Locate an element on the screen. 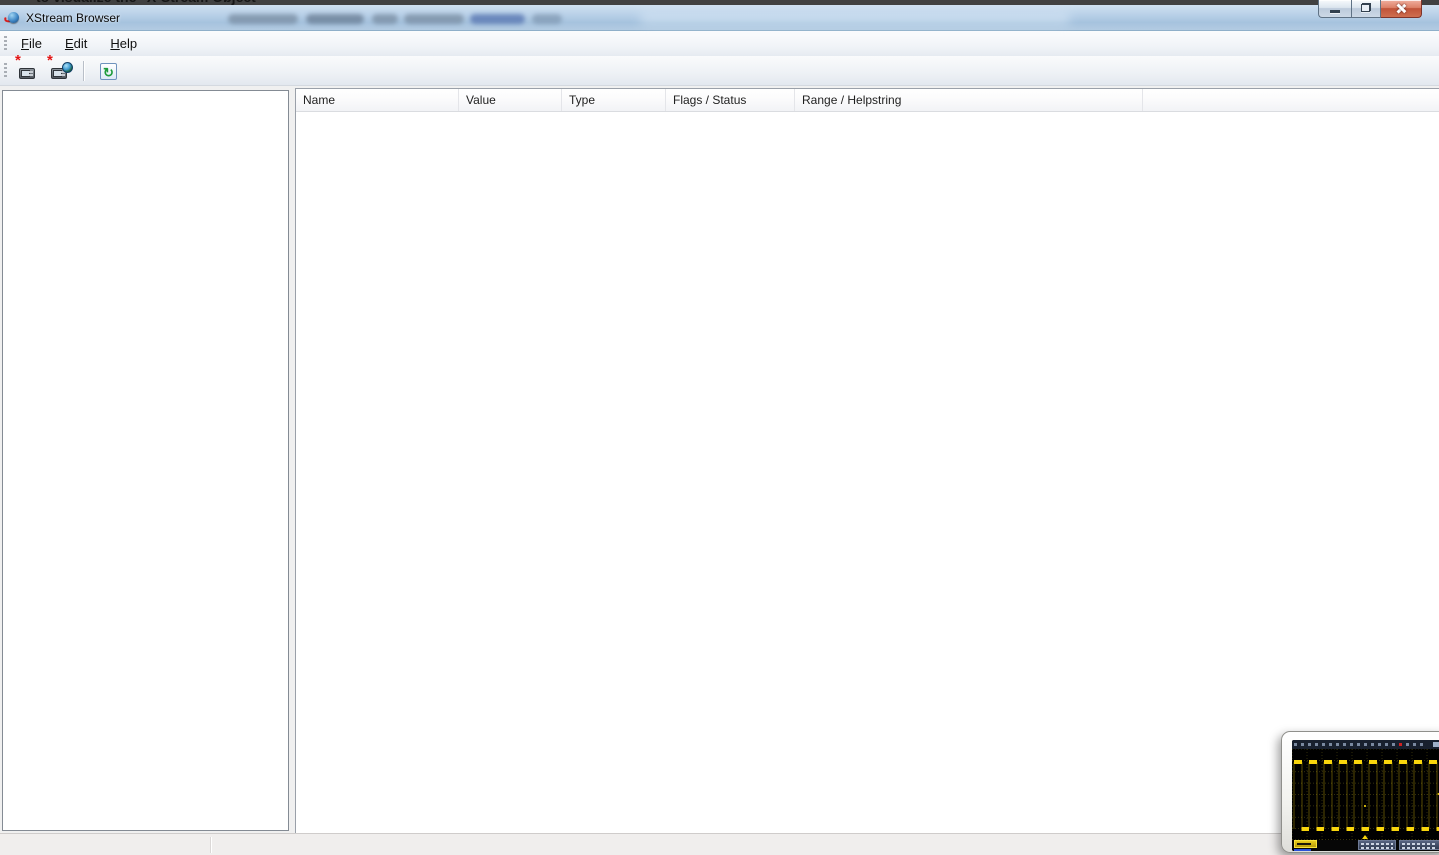  scope-screen is located at coordinates (1365, 795).